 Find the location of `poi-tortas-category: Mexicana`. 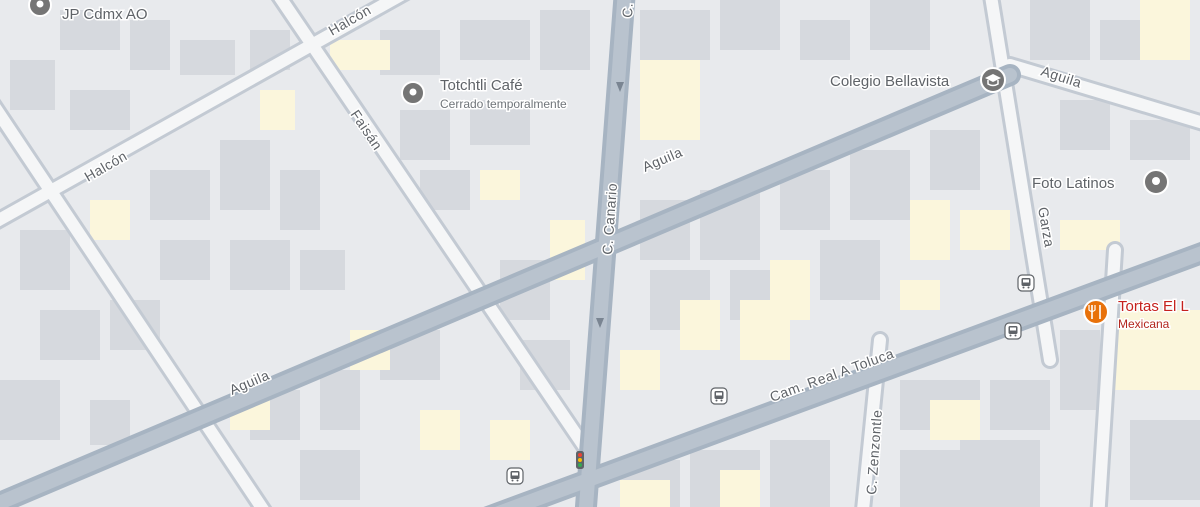

poi-tortas-category: Mexicana is located at coordinates (1144, 324).